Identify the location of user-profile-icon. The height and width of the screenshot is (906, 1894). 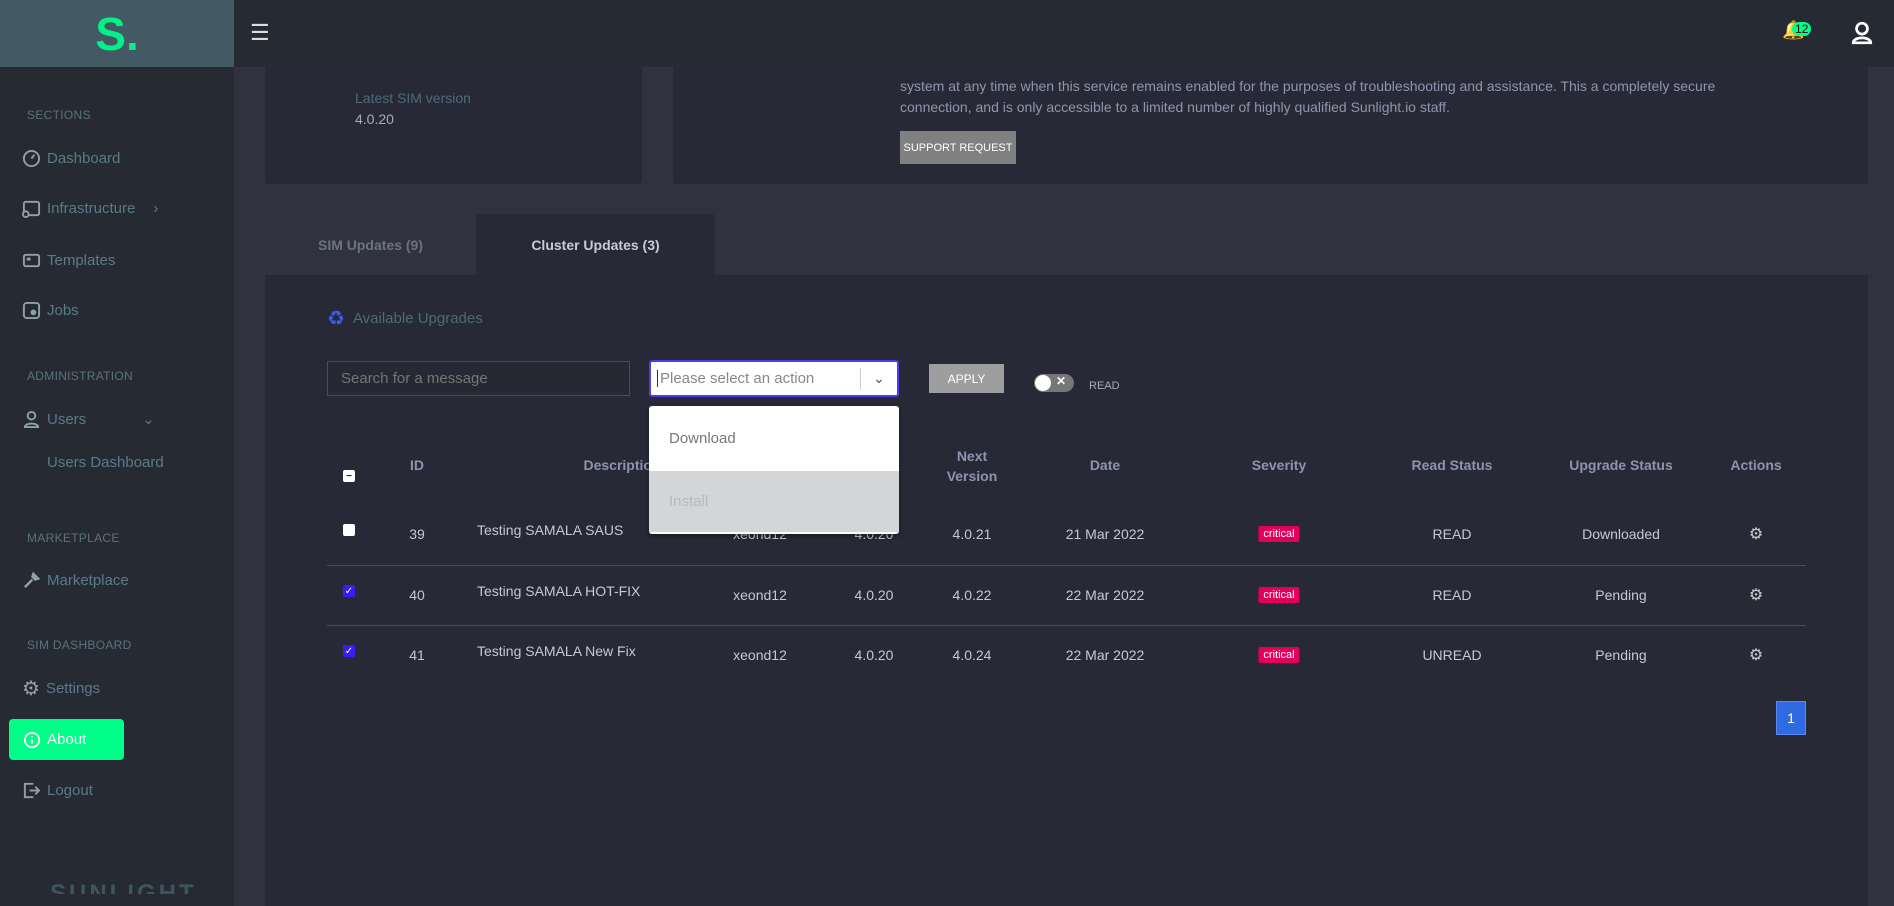
(1862, 33).